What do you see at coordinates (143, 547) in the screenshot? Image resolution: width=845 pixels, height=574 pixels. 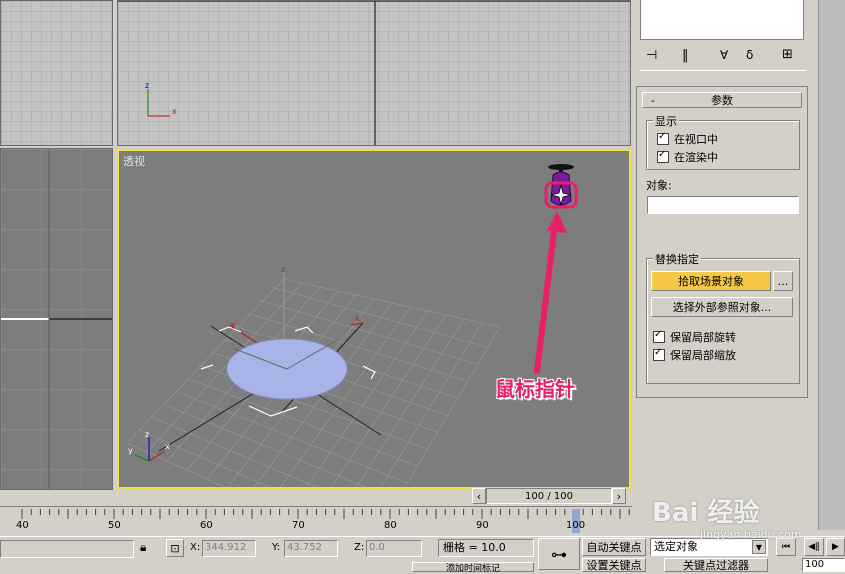 I see `lock-selection-icon: 🔒︎` at bounding box center [143, 547].